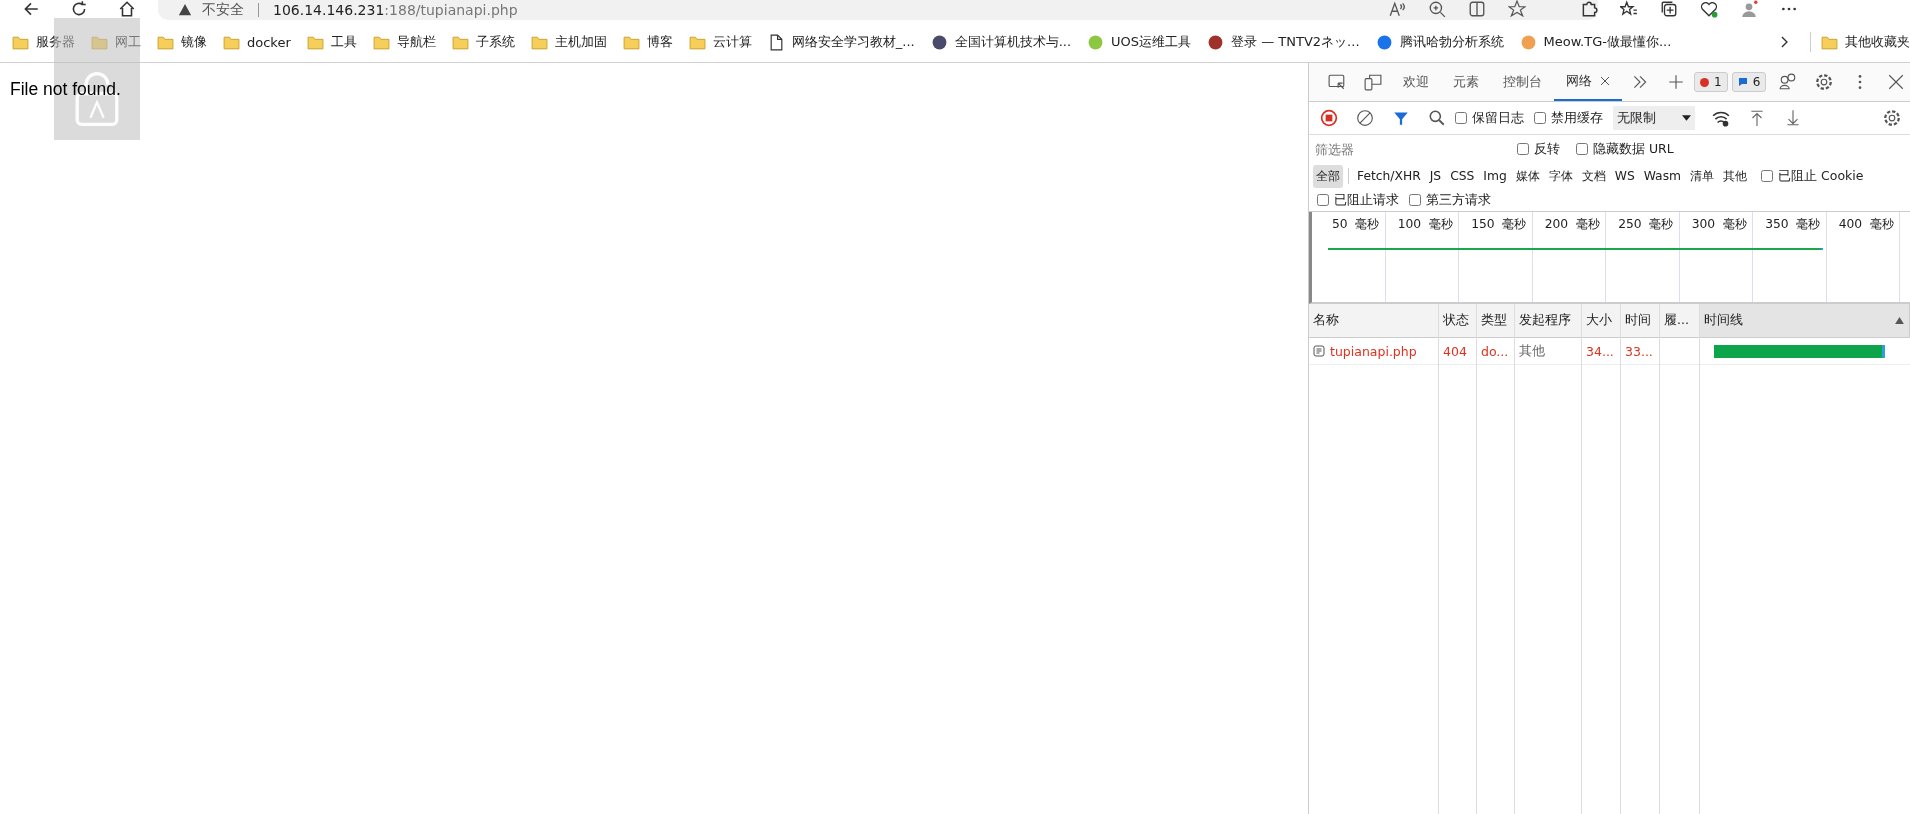 Image resolution: width=1910 pixels, height=814 pixels. What do you see at coordinates (1397, 9) in the screenshot?
I see `read-aloud-icon` at bounding box center [1397, 9].